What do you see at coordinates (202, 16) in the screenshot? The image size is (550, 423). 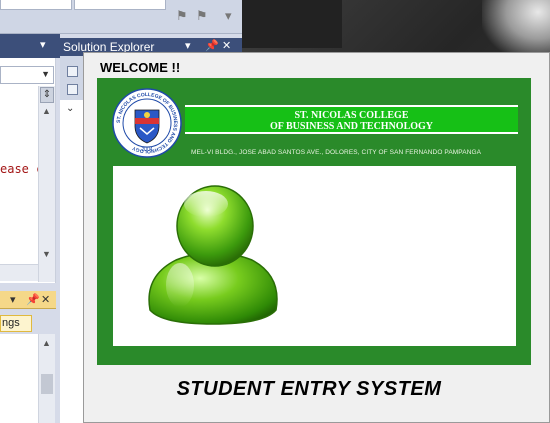 I see `flag-filter-icon: ⚑` at bounding box center [202, 16].